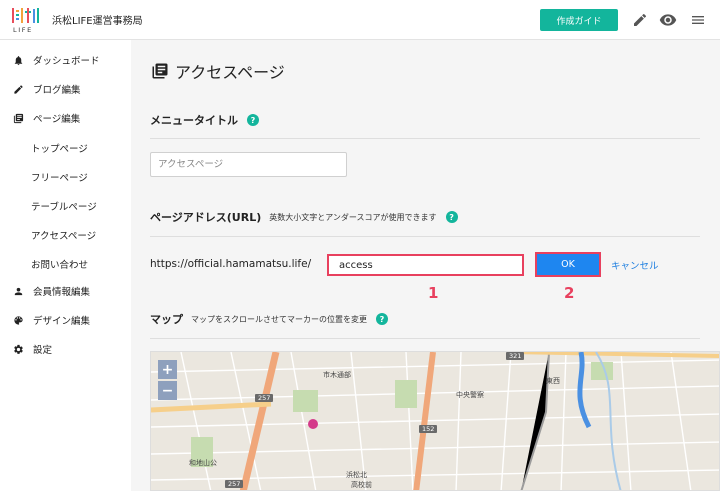 This screenshot has width=720, height=491. What do you see at coordinates (59, 177) in the screenshot?
I see `sidebar-subitem-free-page: フリーページ` at bounding box center [59, 177].